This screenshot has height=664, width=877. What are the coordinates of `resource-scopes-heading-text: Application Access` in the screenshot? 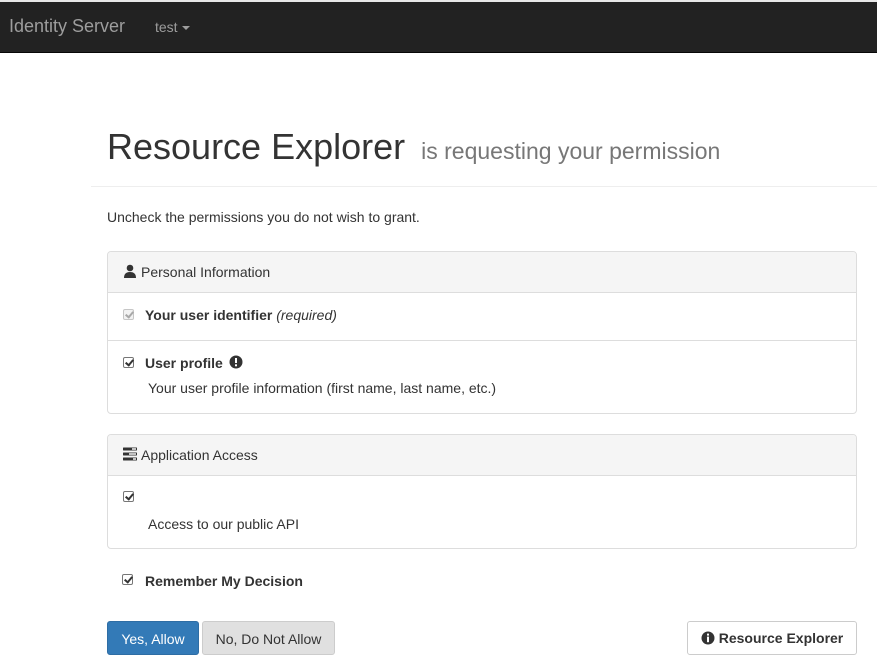 It's located at (199, 455).